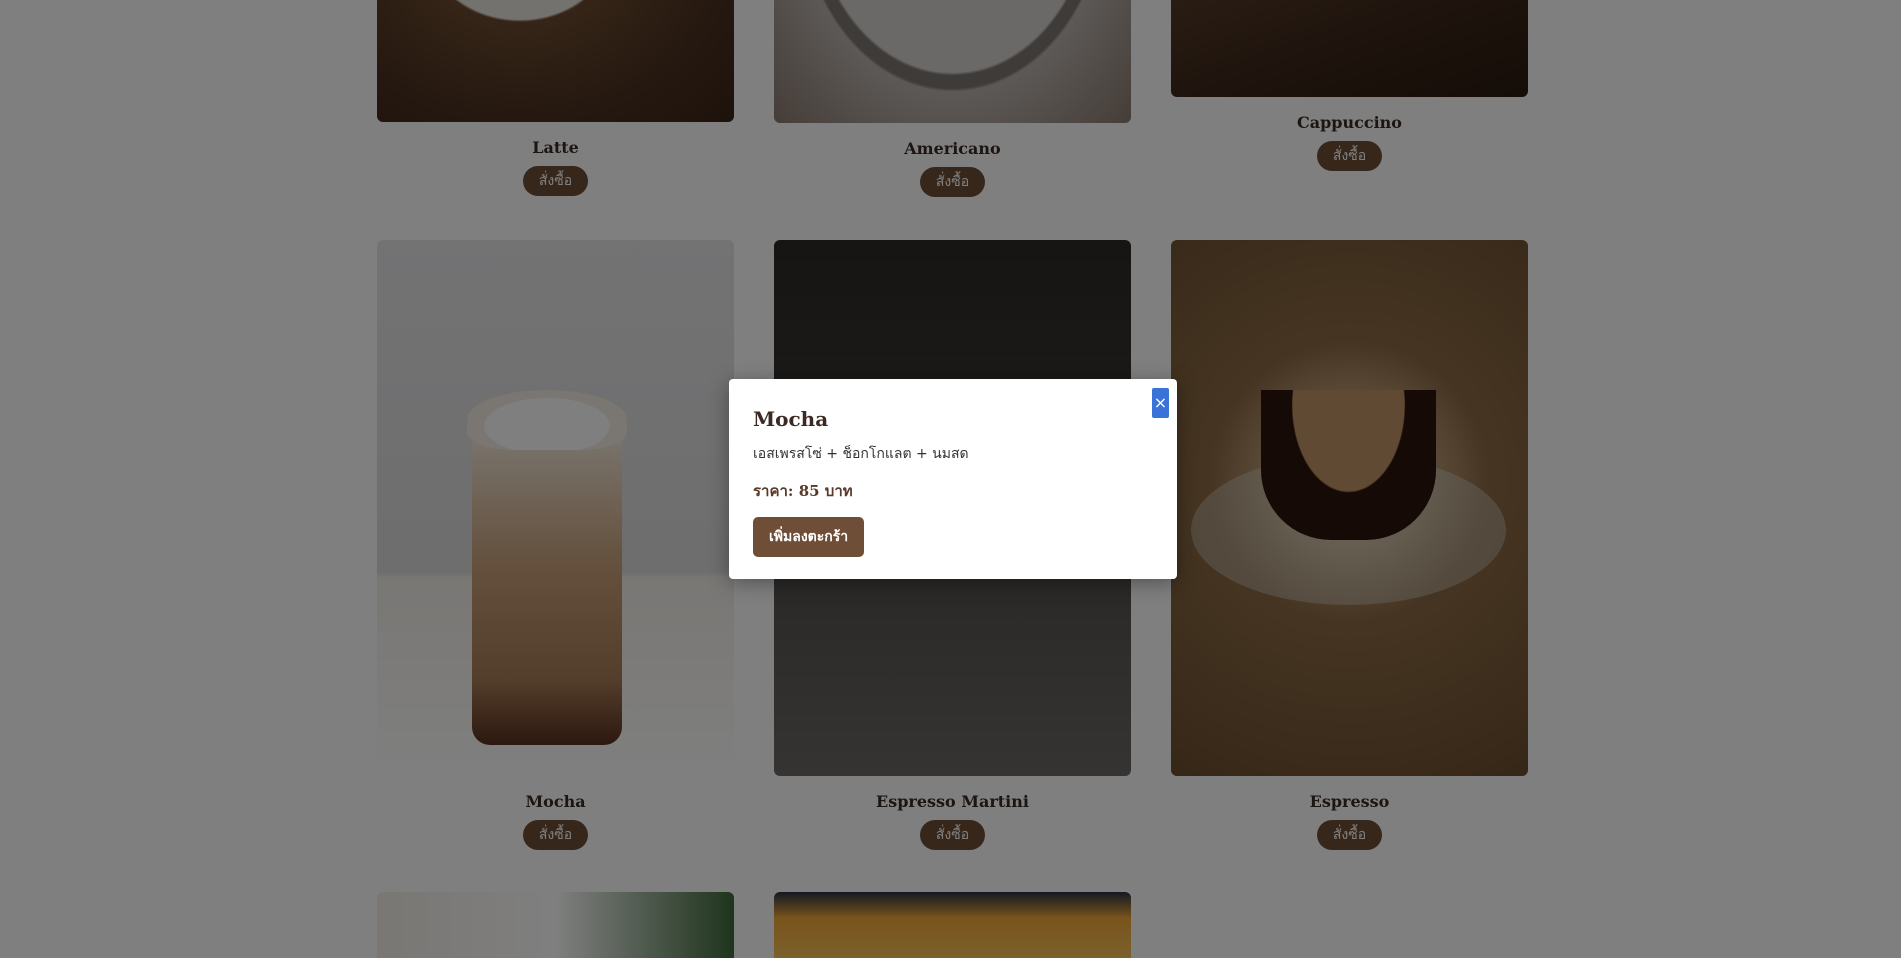 The image size is (1901, 958). What do you see at coordinates (803, 491) in the screenshot?
I see `modal-price: ราคา: 85 บาท` at bounding box center [803, 491].